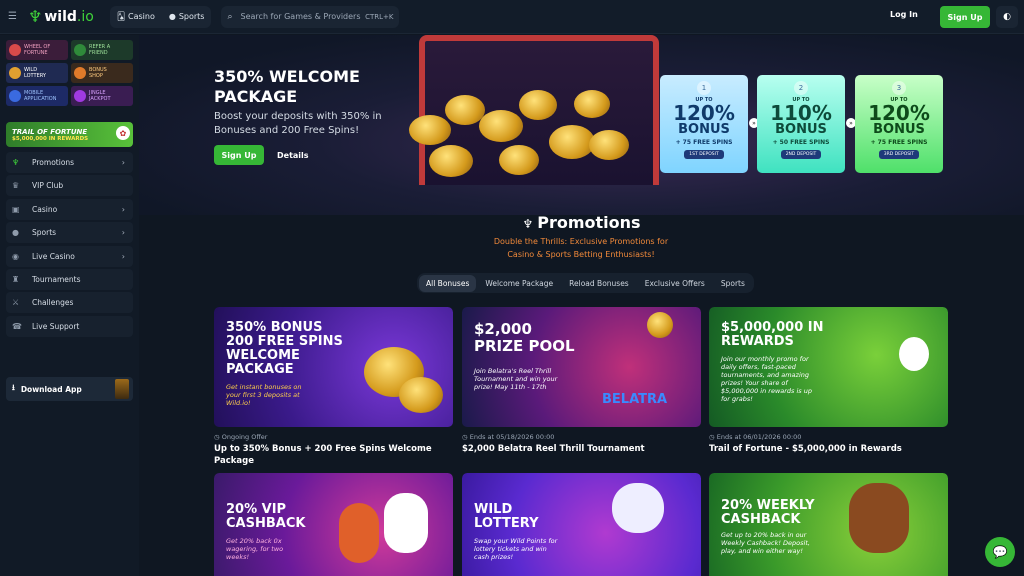 This screenshot has width=1024, height=576. Describe the element at coordinates (300, 16) in the screenshot. I see `search-placeholder: Search for Games & Providers` at that location.